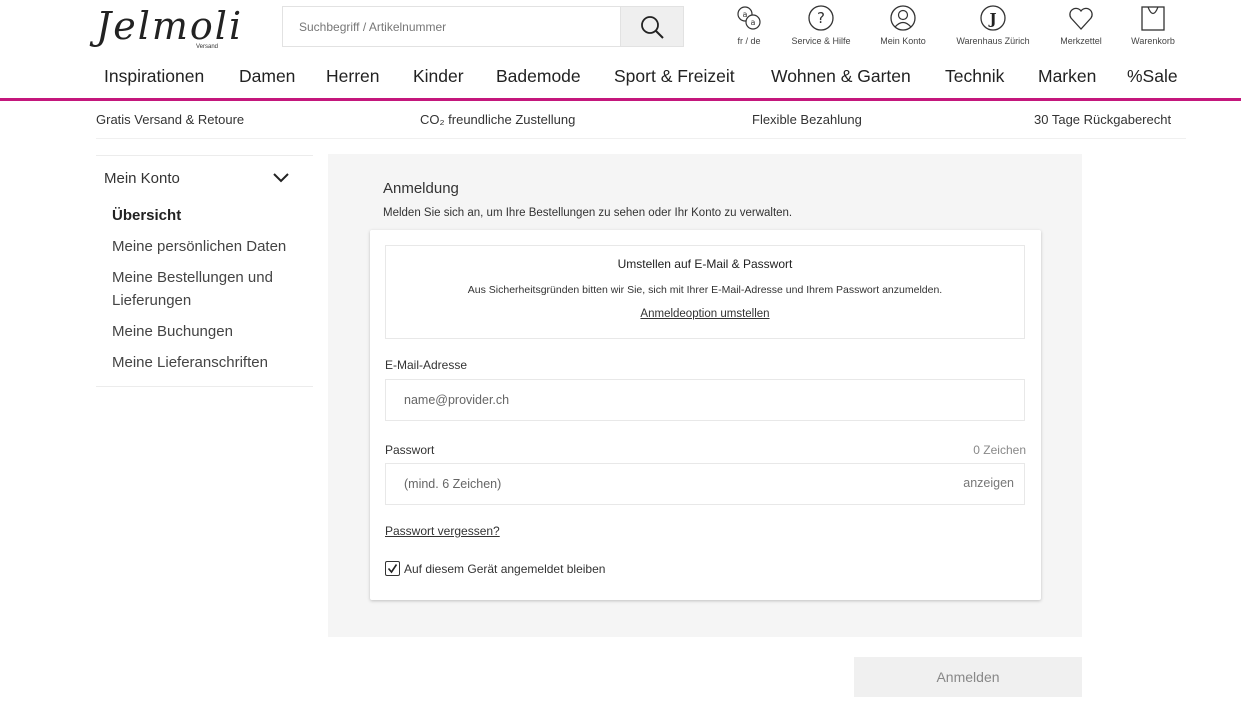 The height and width of the screenshot is (703, 1241). Describe the element at coordinates (641, 138) in the screenshot. I see `usp-divider` at that location.